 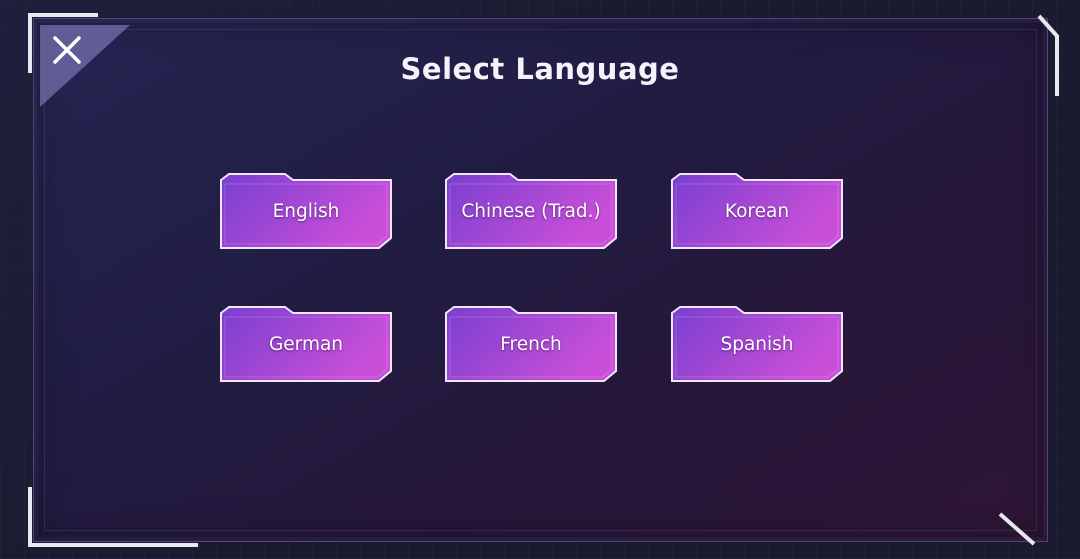 I want to click on language-button-korean: Korean, so click(x=757, y=212).